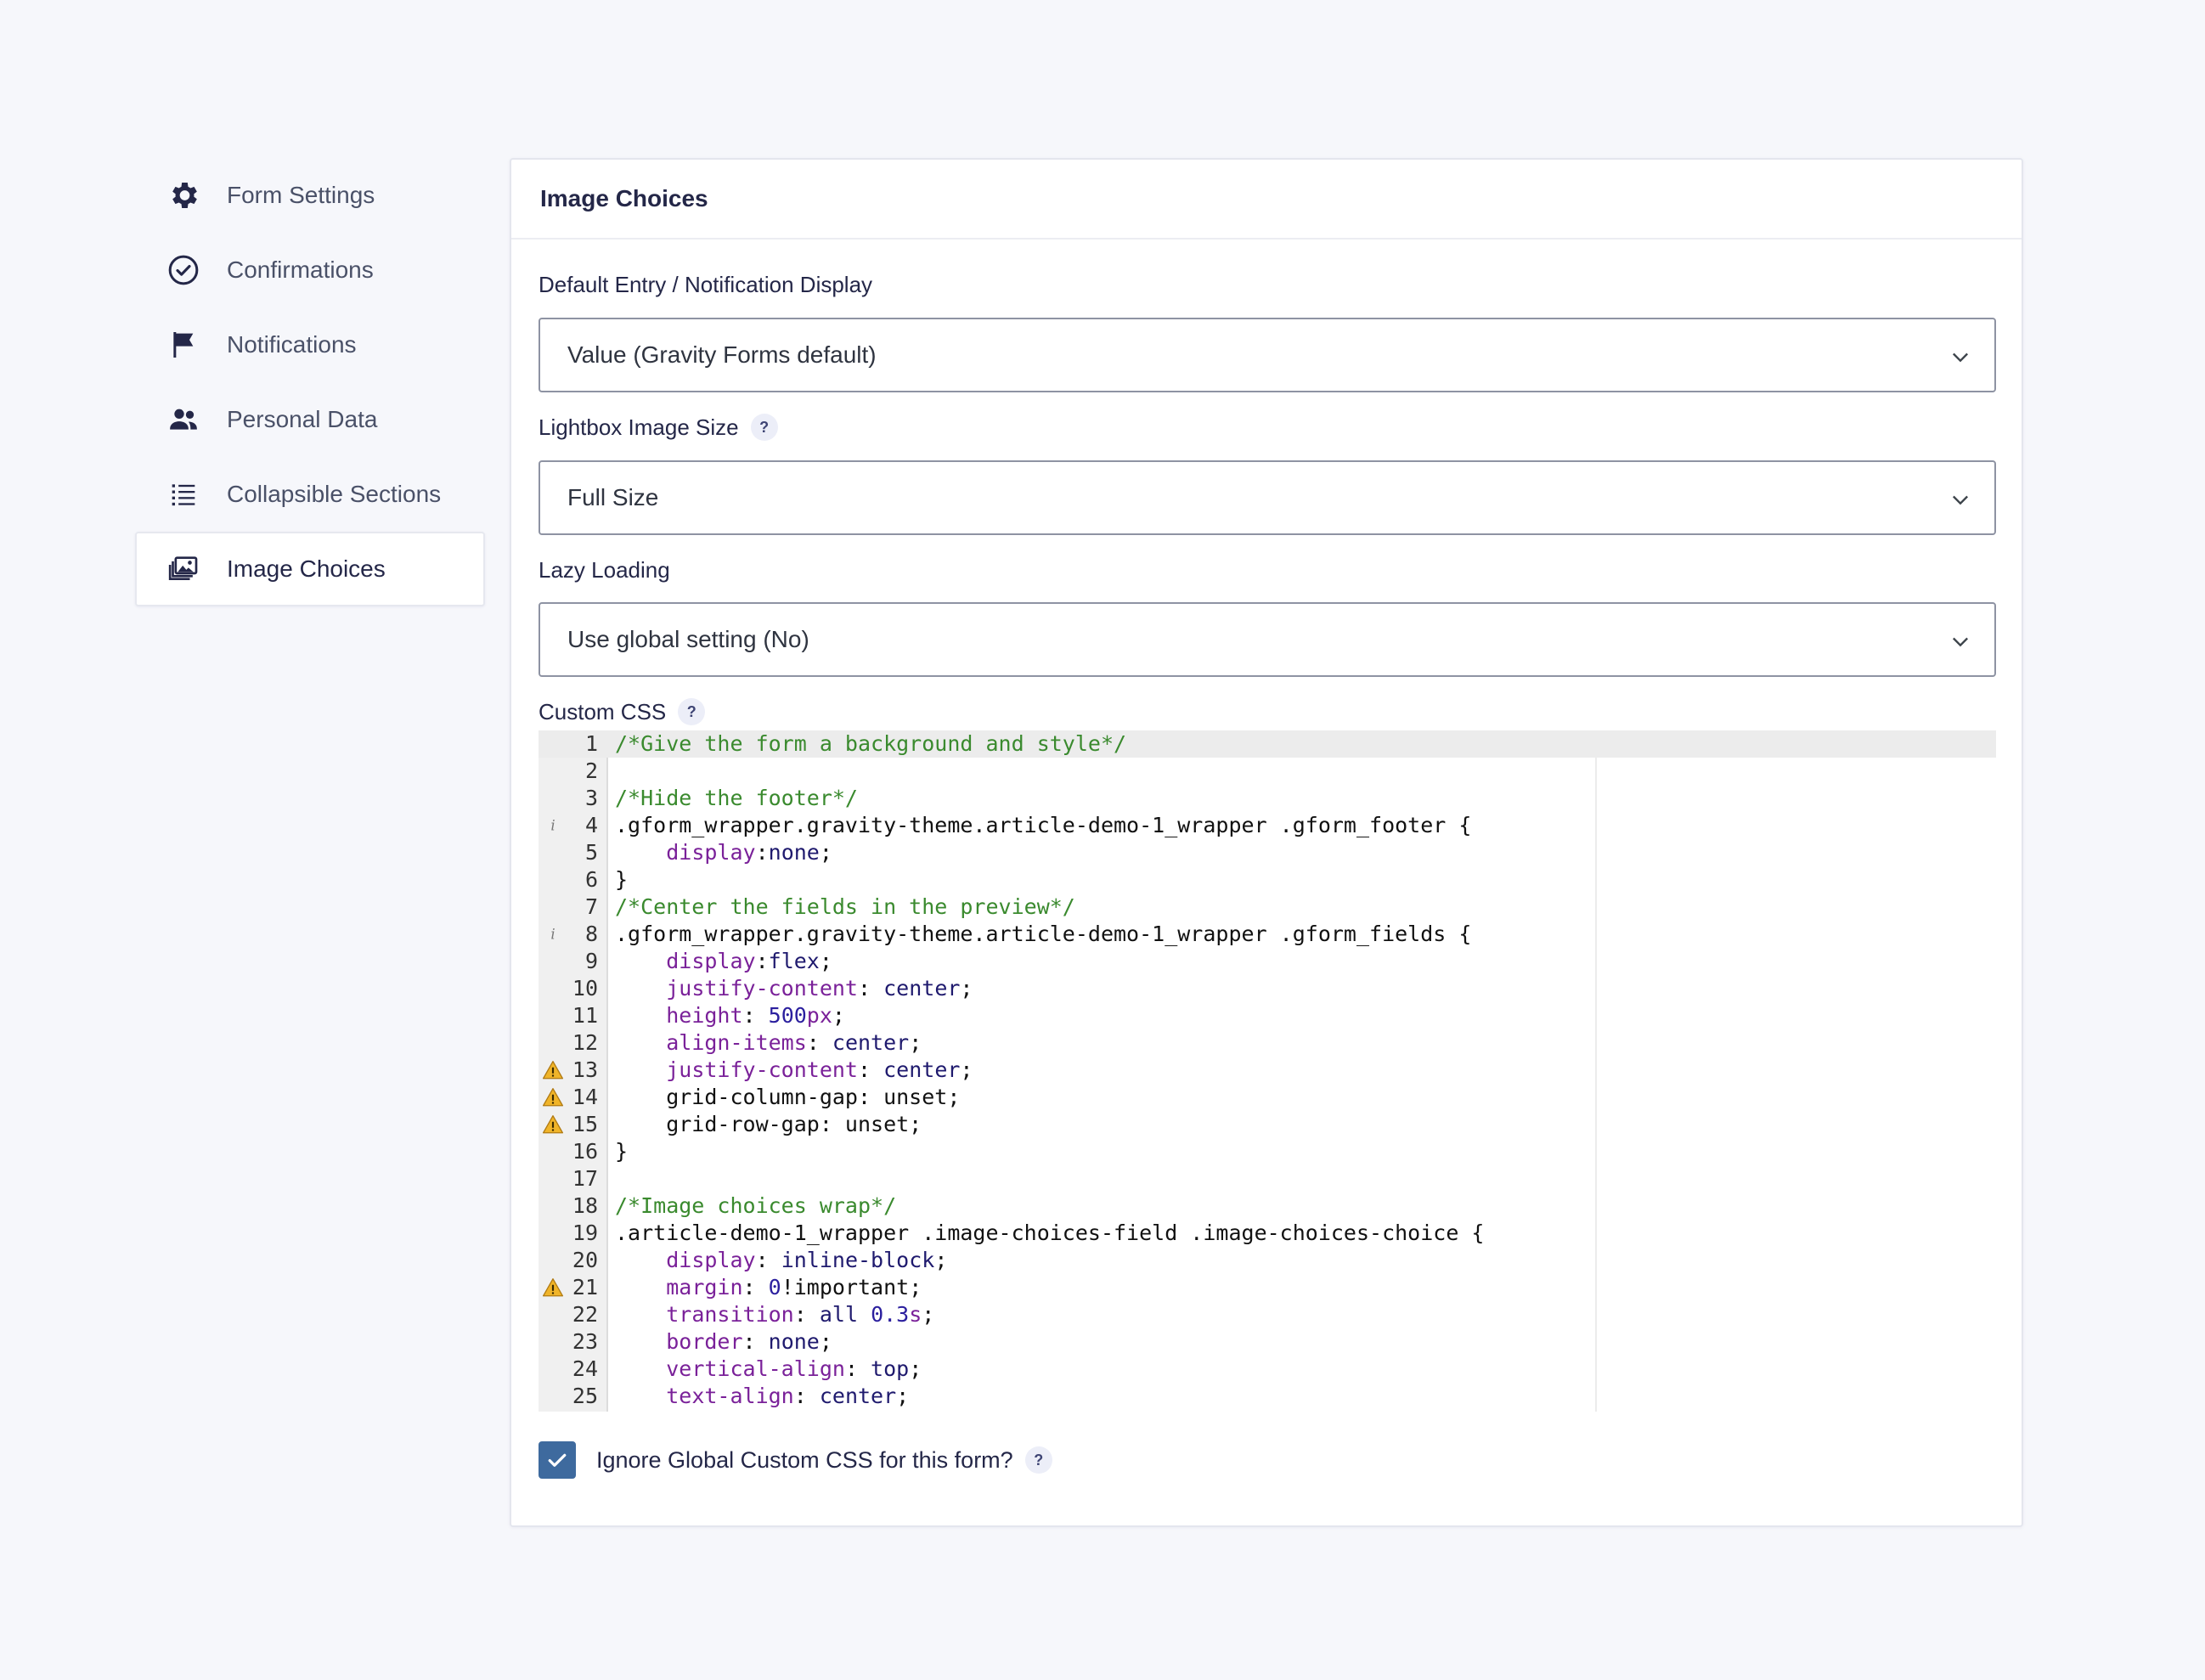  I want to click on ignore-global-css-label: Ignore Global Custom CSS for this form?, so click(804, 1460).